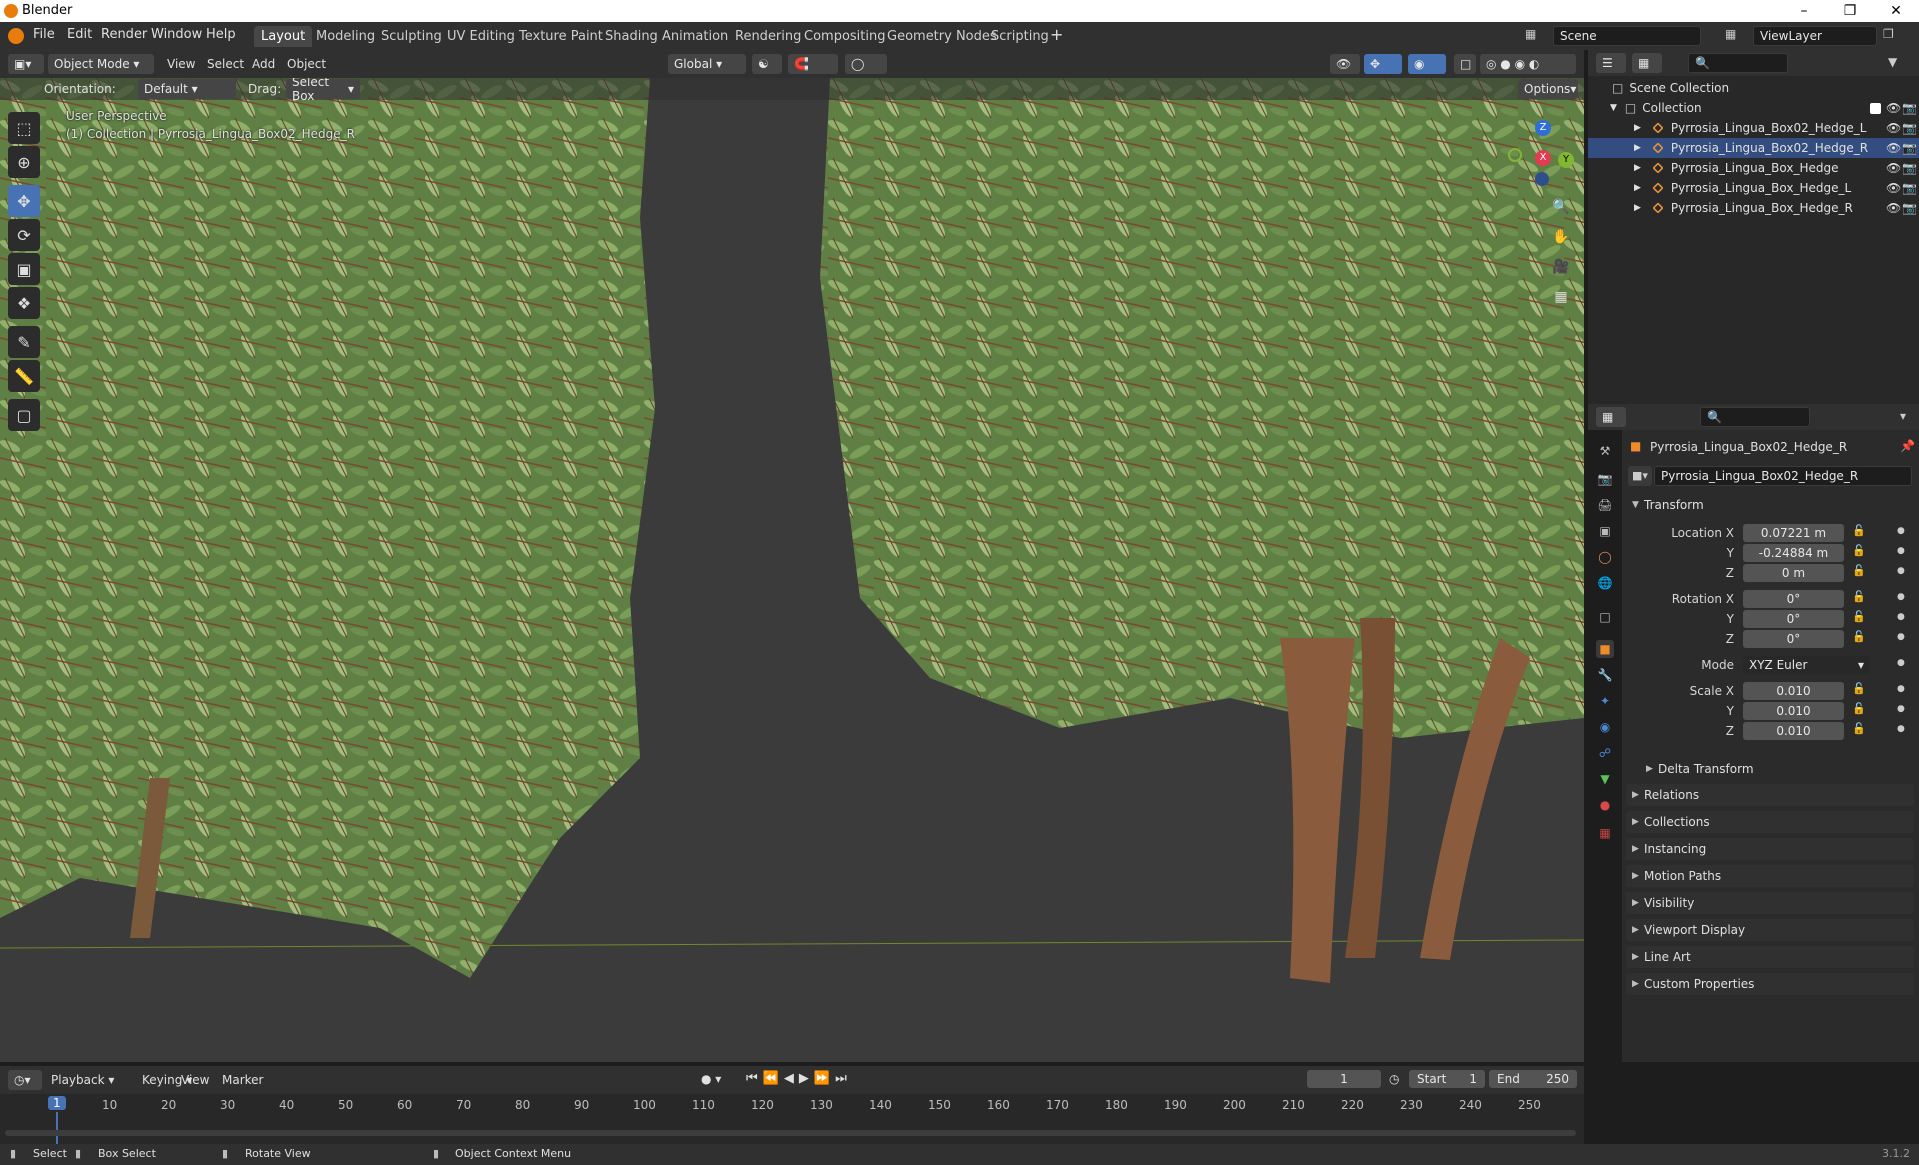 The height and width of the screenshot is (1165, 1919). I want to click on scale-z-field: 0.010, so click(1793, 731).